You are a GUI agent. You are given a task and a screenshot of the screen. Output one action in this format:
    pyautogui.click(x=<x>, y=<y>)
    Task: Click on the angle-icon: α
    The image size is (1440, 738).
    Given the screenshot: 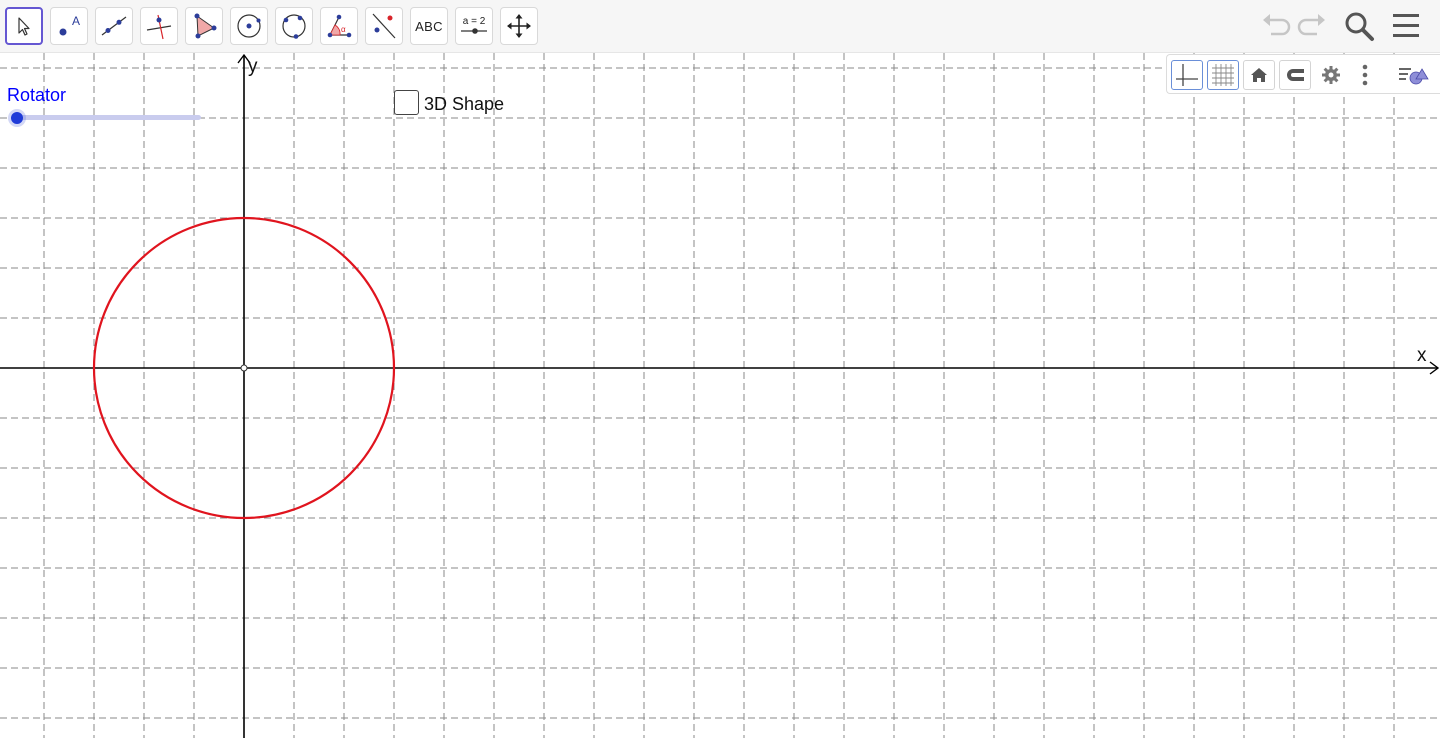 What is the action you would take?
    pyautogui.click(x=339, y=26)
    